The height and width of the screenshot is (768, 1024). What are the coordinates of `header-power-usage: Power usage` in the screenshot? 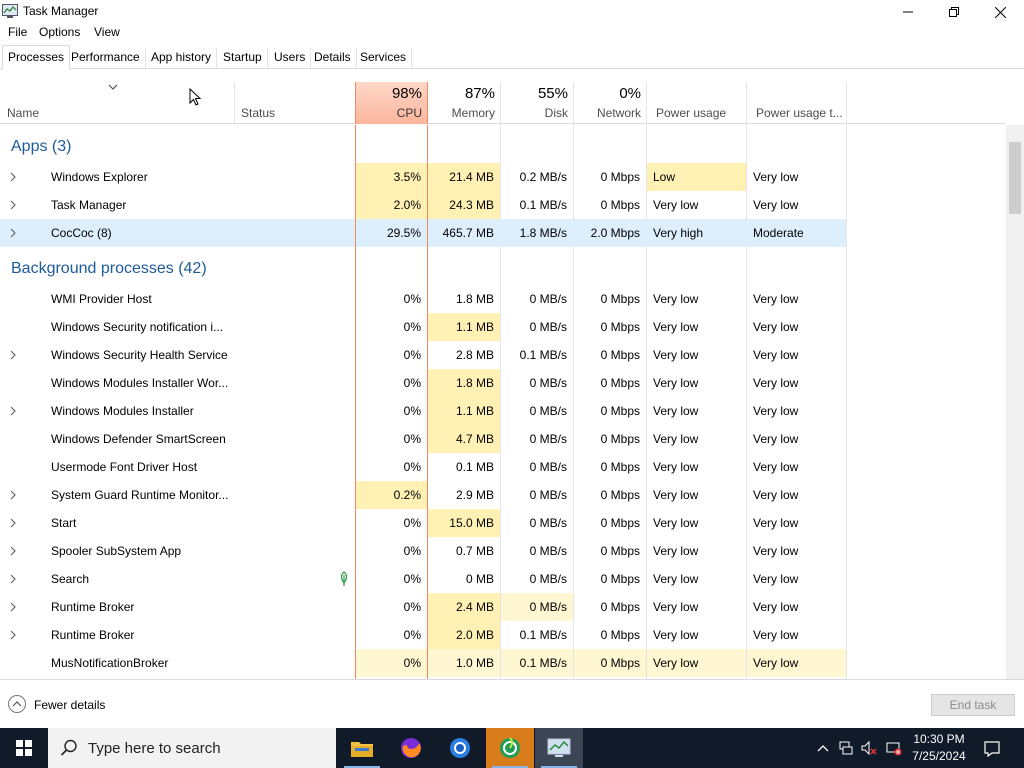 It's located at (691, 113).